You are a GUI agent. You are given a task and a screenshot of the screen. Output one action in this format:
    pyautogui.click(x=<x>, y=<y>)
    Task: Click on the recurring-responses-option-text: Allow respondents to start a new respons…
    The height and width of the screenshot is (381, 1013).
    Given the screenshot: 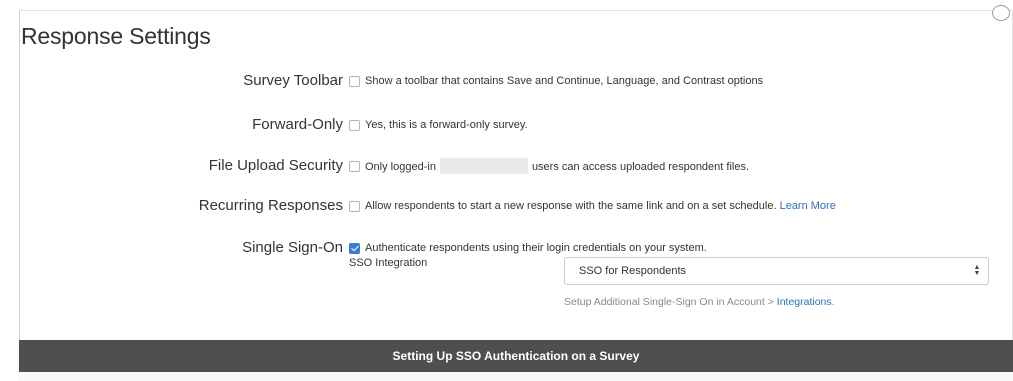 What is the action you would take?
    pyautogui.click(x=600, y=206)
    